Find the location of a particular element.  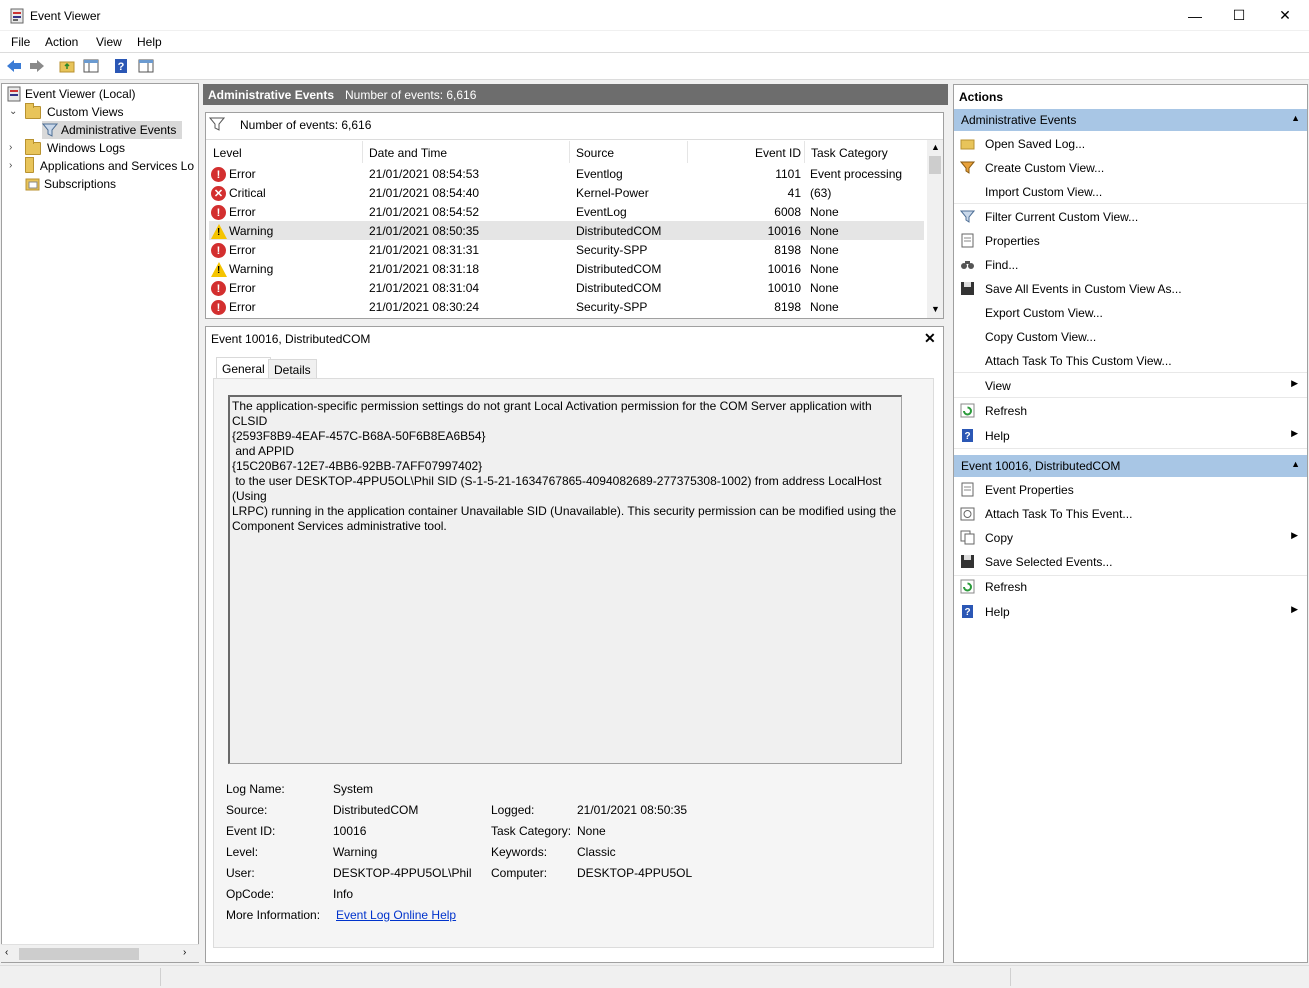

cell-event-id: 41 is located at coordinates (794, 193).